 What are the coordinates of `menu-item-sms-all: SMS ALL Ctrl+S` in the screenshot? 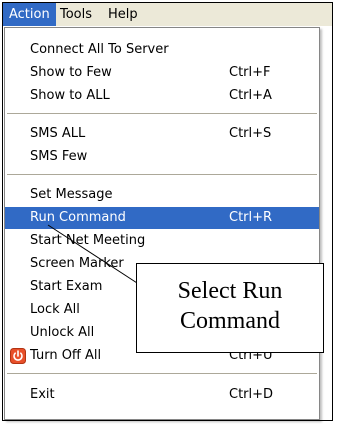 It's located at (162, 134).